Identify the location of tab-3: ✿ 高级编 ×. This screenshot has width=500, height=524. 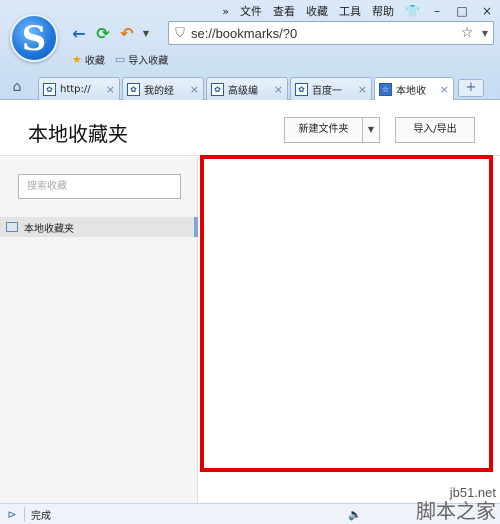
(247, 88).